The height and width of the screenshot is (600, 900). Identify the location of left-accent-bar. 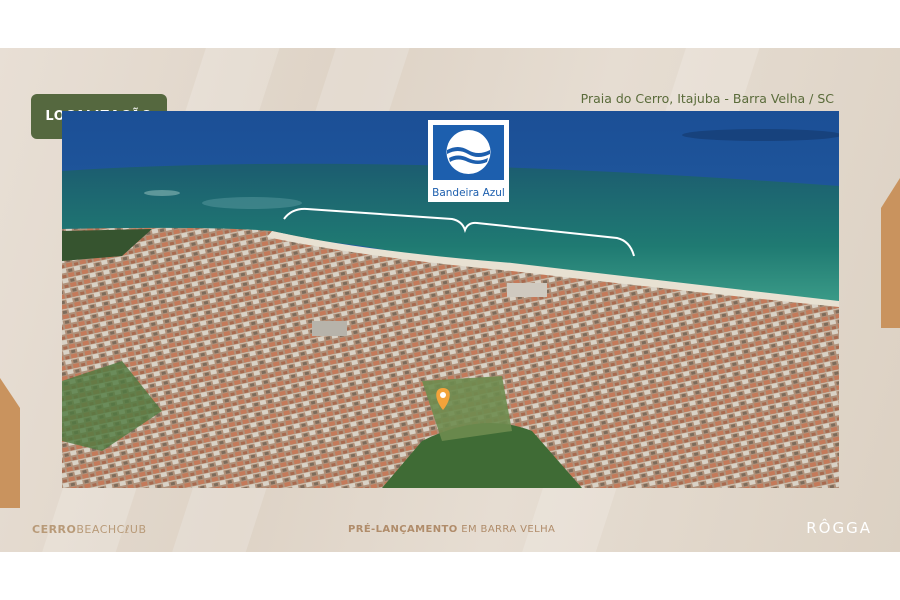
(10, 443).